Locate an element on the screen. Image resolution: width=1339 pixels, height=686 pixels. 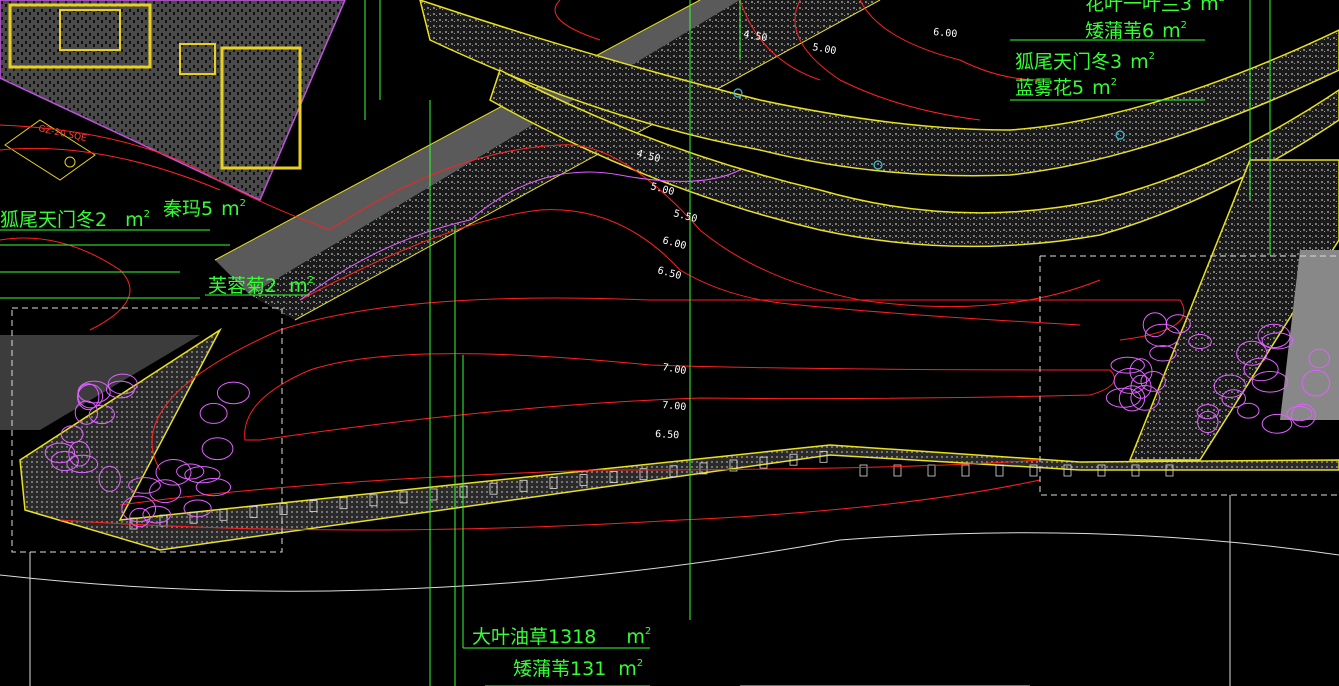
svg-text:矮蒲苇131m2: 矮蒲苇131 m2 is located at coordinates (578, 669).